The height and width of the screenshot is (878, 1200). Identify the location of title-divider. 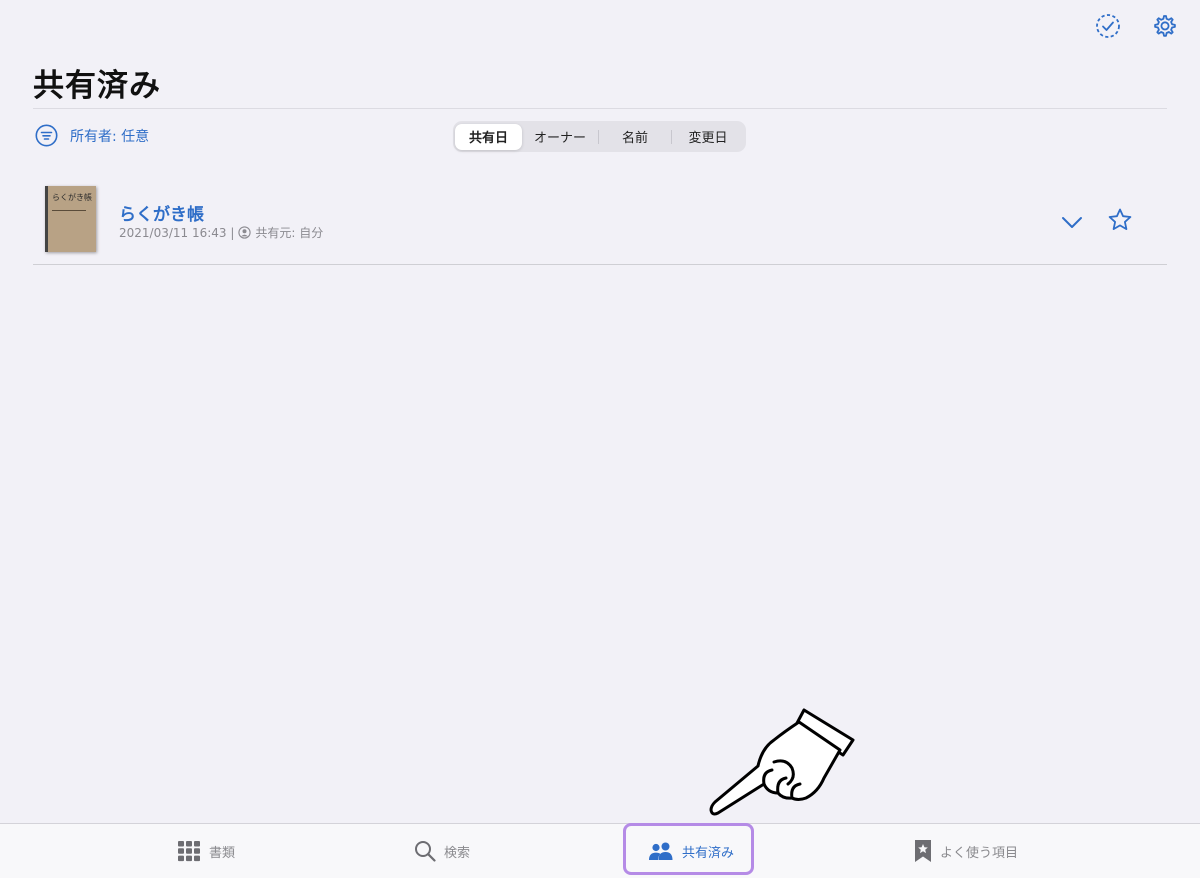
(600, 108).